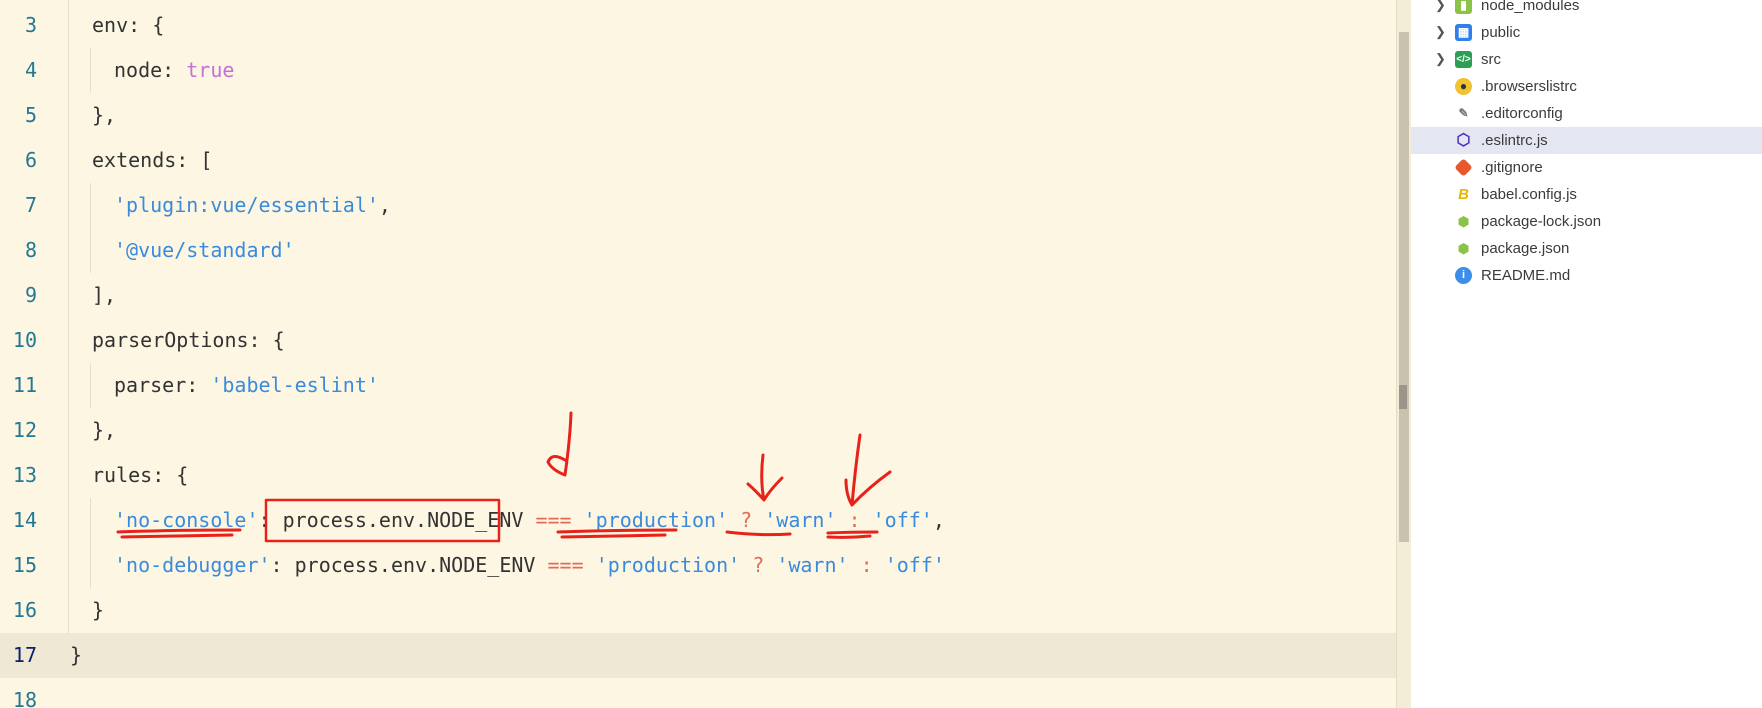 This screenshot has width=1762, height=708. Describe the element at coordinates (1463, 7) in the screenshot. I see `folder-node-icon: ▮` at that location.